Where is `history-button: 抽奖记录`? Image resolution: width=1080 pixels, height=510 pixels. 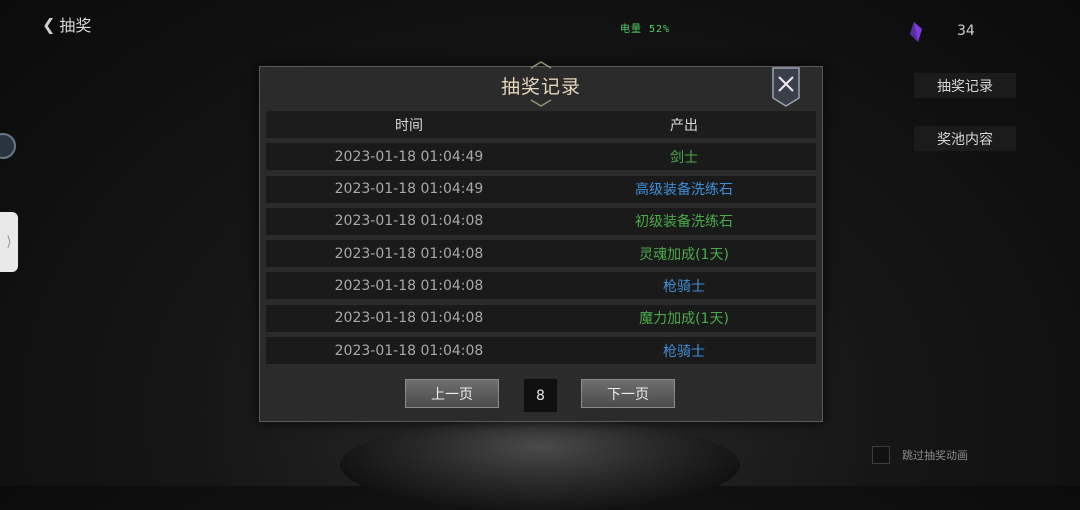 history-button: 抽奖记录 is located at coordinates (965, 85).